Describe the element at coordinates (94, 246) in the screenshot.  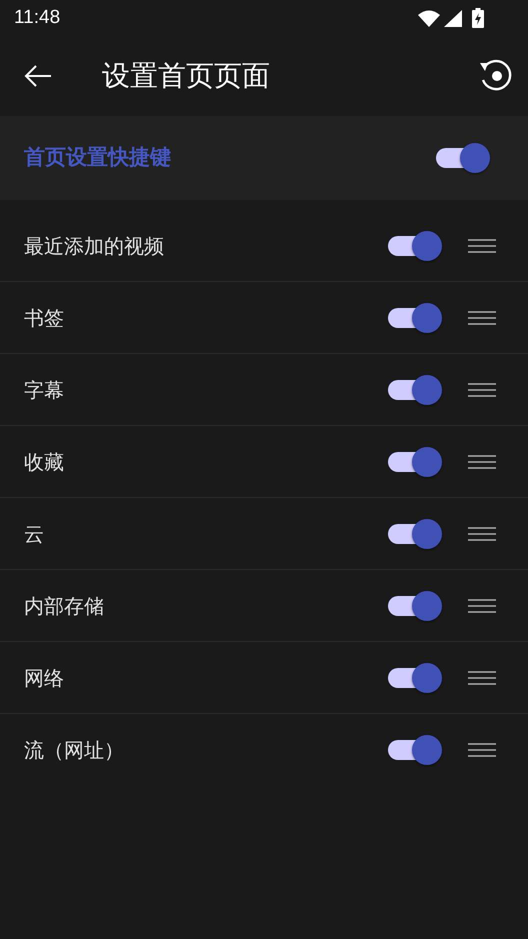
I see `list-item-label: 最近添加的视频` at that location.